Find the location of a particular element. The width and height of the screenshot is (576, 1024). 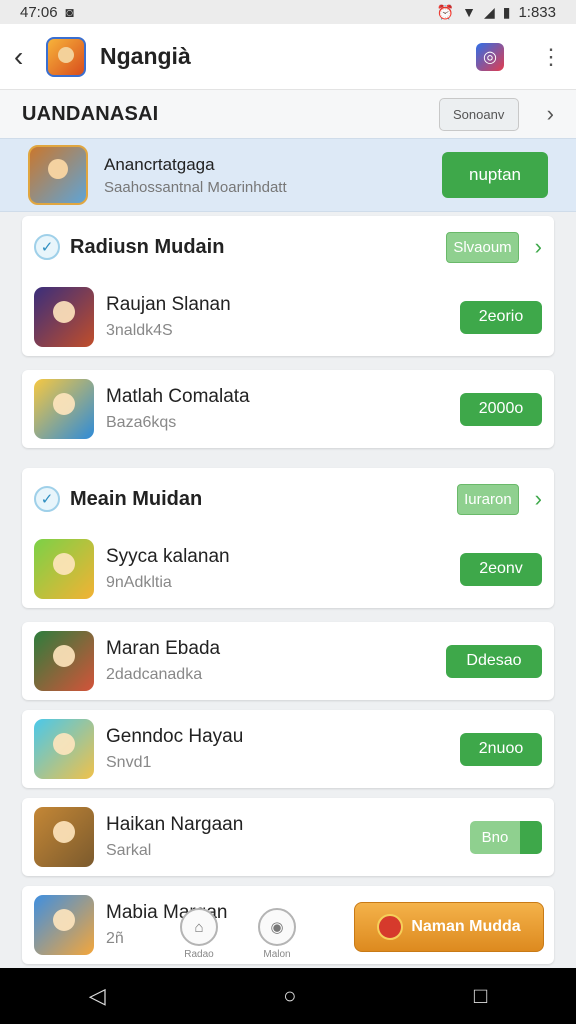

list-item-text: Haikan Nargaan Sarkal is located at coordinates (288, 837).